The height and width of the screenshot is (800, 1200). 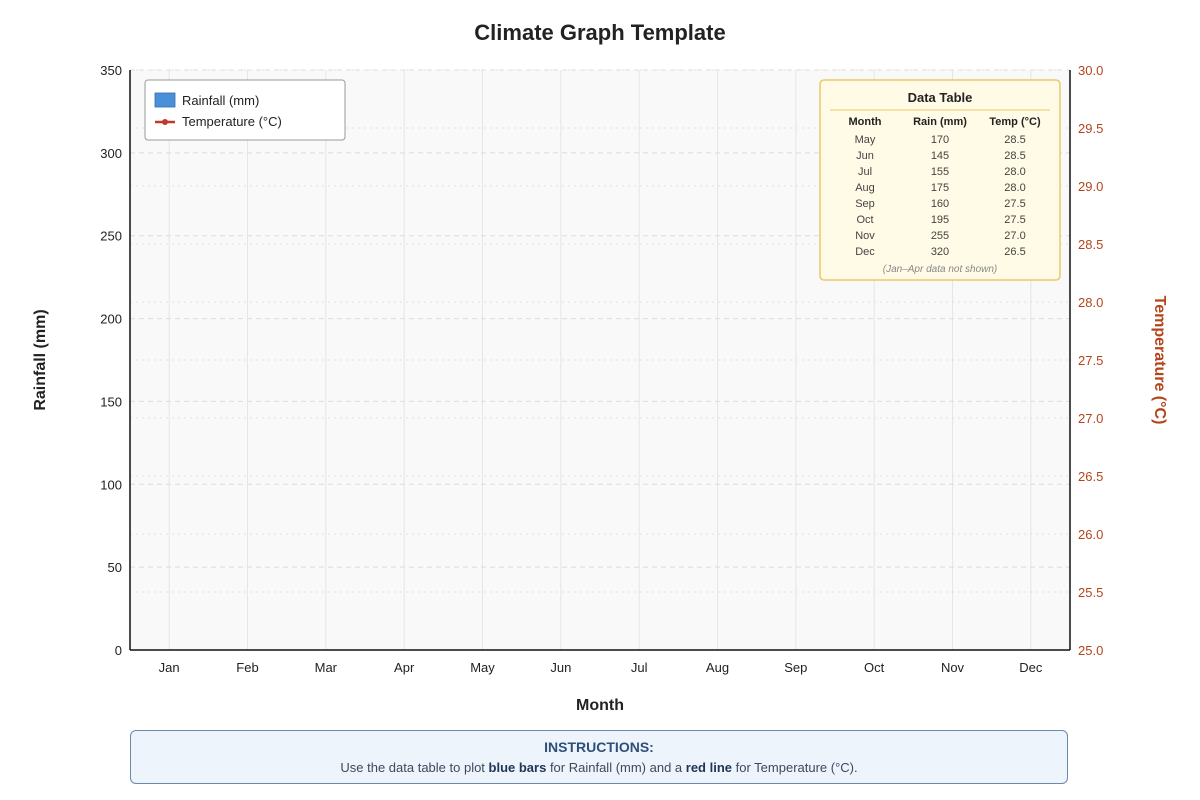 What do you see at coordinates (111, 484) in the screenshot?
I see `y-tick-label: 100` at bounding box center [111, 484].